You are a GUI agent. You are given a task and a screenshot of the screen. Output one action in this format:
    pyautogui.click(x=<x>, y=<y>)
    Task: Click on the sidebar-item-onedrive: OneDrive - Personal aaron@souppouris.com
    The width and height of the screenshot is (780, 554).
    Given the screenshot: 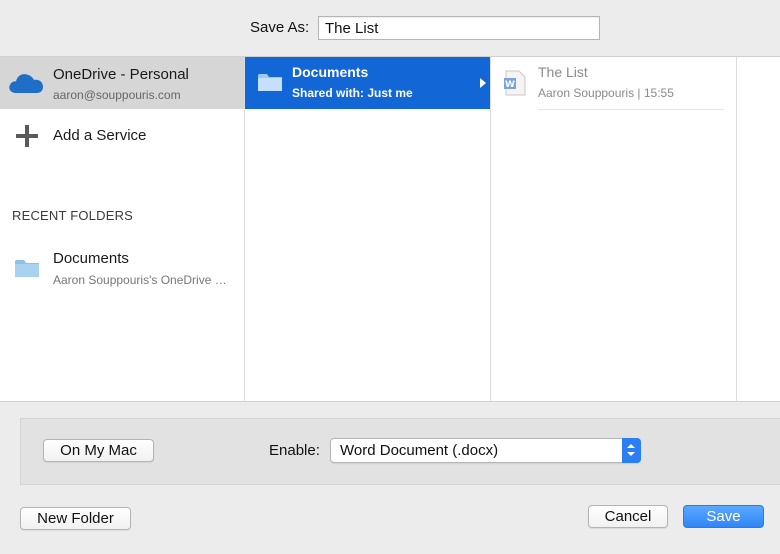 What is the action you would take?
    pyautogui.click(x=122, y=83)
    